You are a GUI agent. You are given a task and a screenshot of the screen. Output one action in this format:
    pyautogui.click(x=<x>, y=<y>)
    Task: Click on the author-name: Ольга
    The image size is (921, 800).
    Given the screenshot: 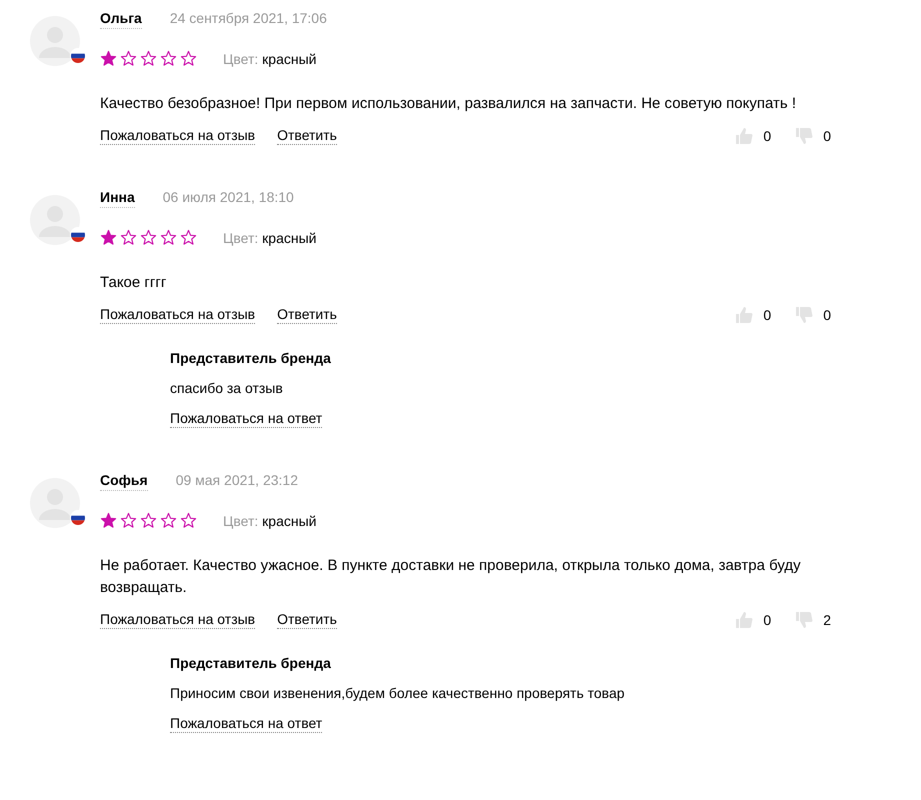 What is the action you would take?
    pyautogui.click(x=121, y=19)
    